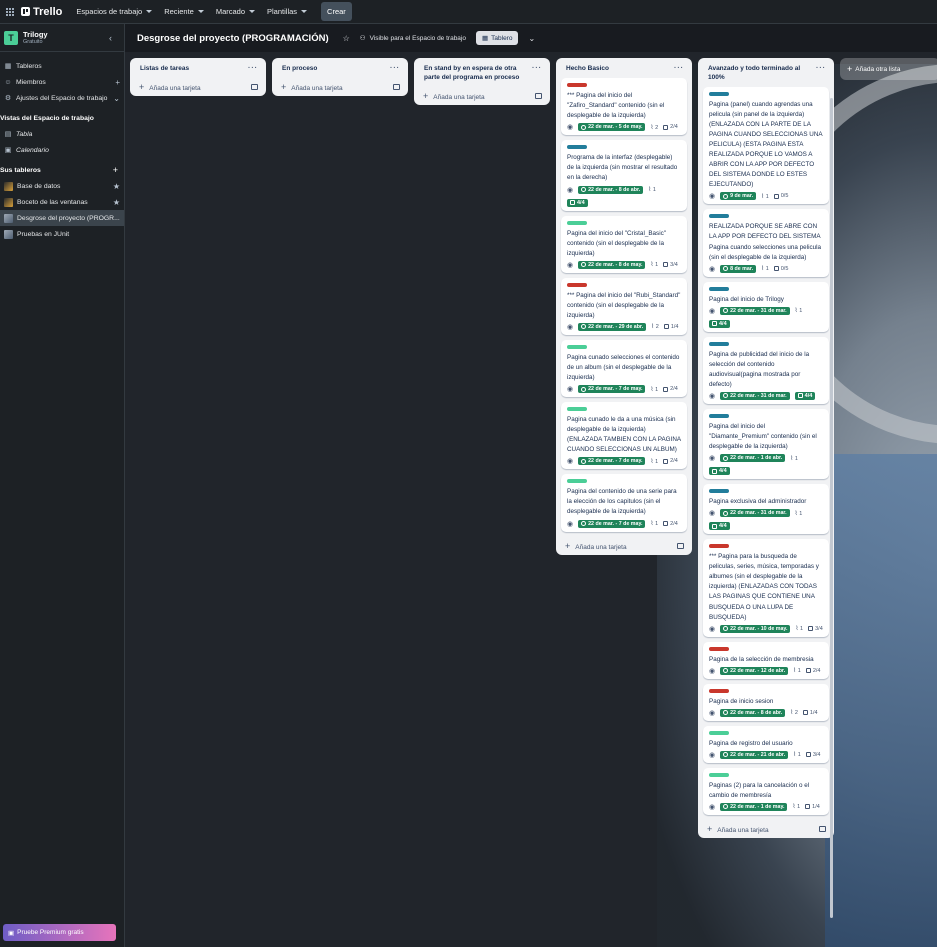  I want to click on due-date-badge: 8 de mar., so click(738, 268).